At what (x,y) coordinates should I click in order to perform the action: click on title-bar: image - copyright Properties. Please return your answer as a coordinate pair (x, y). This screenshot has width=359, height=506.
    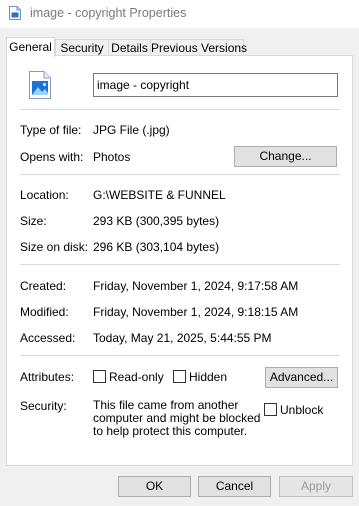
    Looking at the image, I should click on (179, 14).